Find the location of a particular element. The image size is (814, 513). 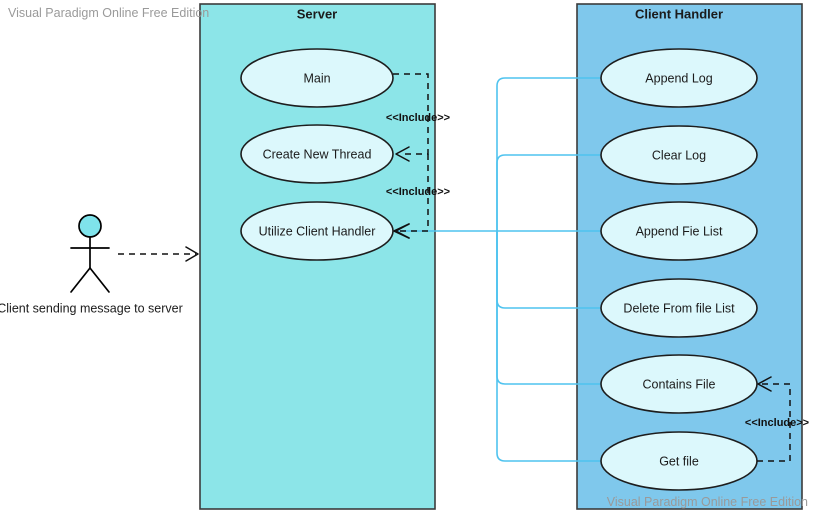

use-case-label-append_log: Append Log is located at coordinates (678, 78).